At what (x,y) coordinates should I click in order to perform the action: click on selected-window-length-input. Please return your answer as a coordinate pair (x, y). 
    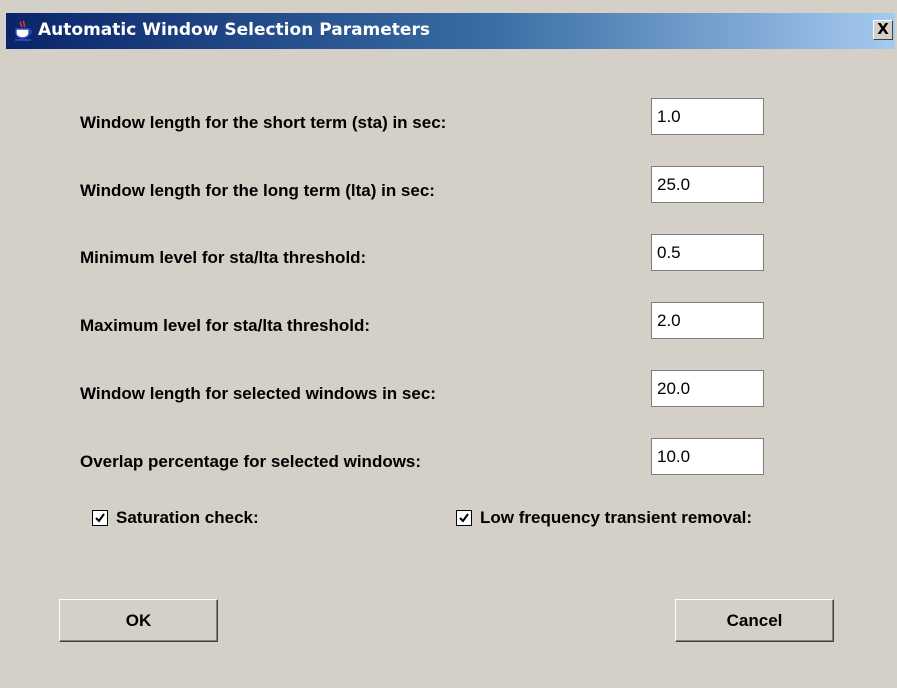
    Looking at the image, I should click on (707, 388).